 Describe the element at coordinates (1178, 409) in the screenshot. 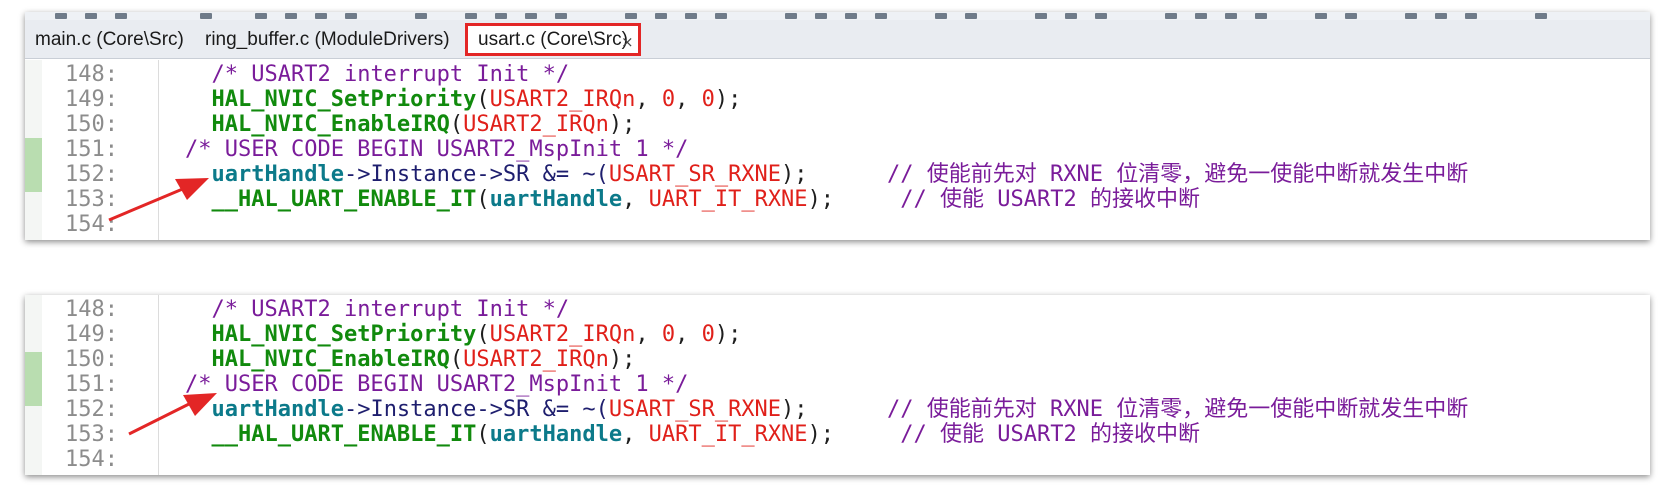

I see `code-token: // 使能前先对 RXNE 位清零，避免一使能中断就发生中断` at that location.